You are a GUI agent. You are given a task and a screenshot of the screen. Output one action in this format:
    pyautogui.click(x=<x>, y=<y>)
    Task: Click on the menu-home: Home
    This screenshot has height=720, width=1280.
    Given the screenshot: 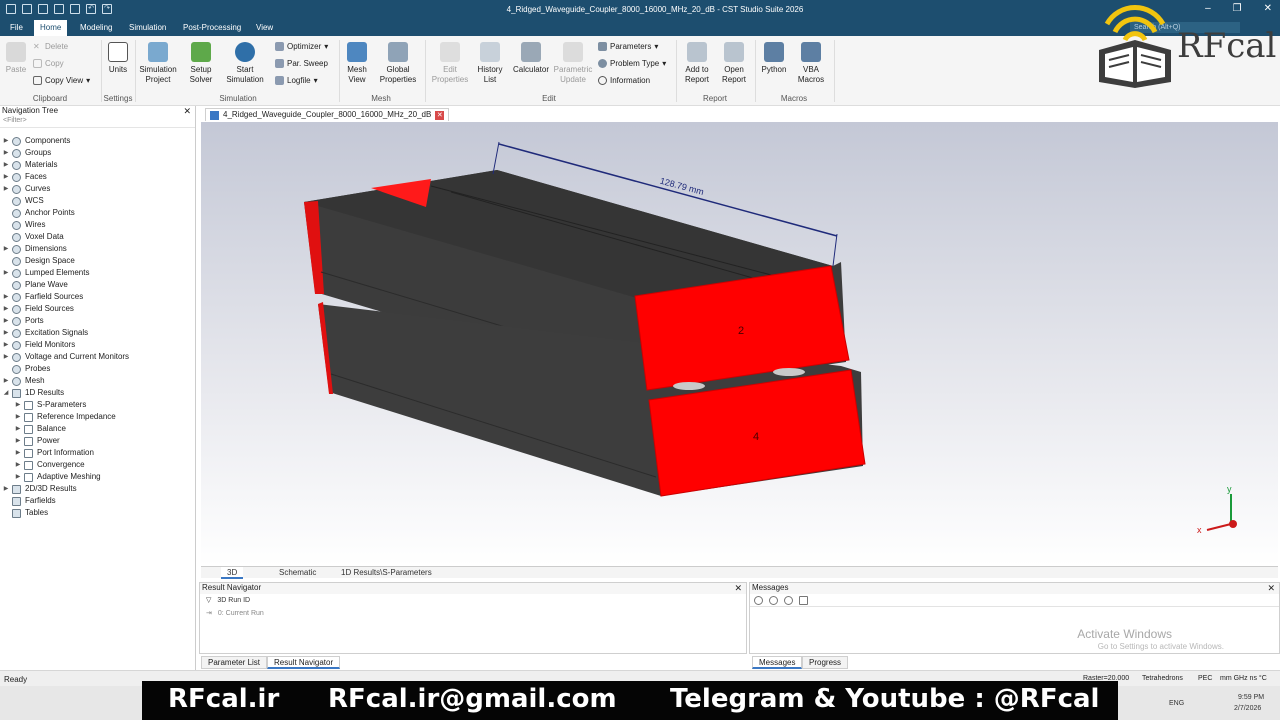 What is the action you would take?
    pyautogui.click(x=51, y=28)
    